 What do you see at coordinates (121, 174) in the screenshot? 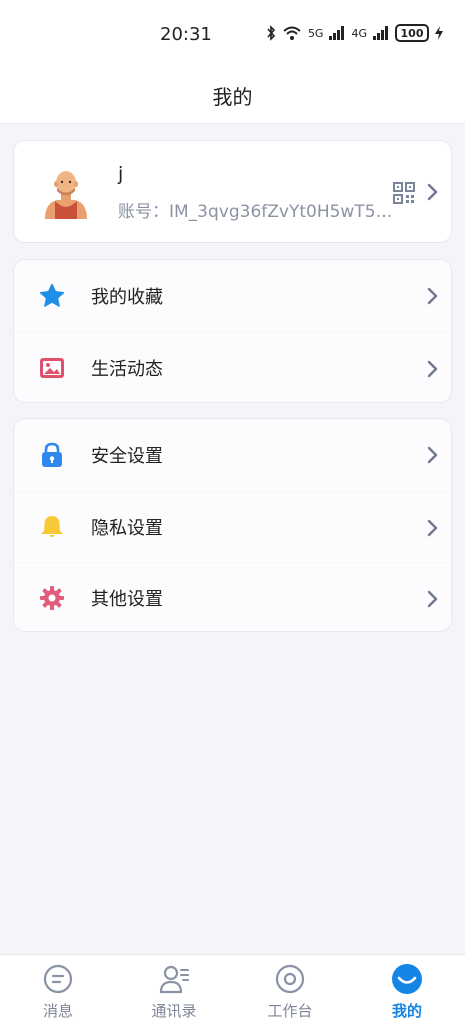
I see `profile-name: j` at bounding box center [121, 174].